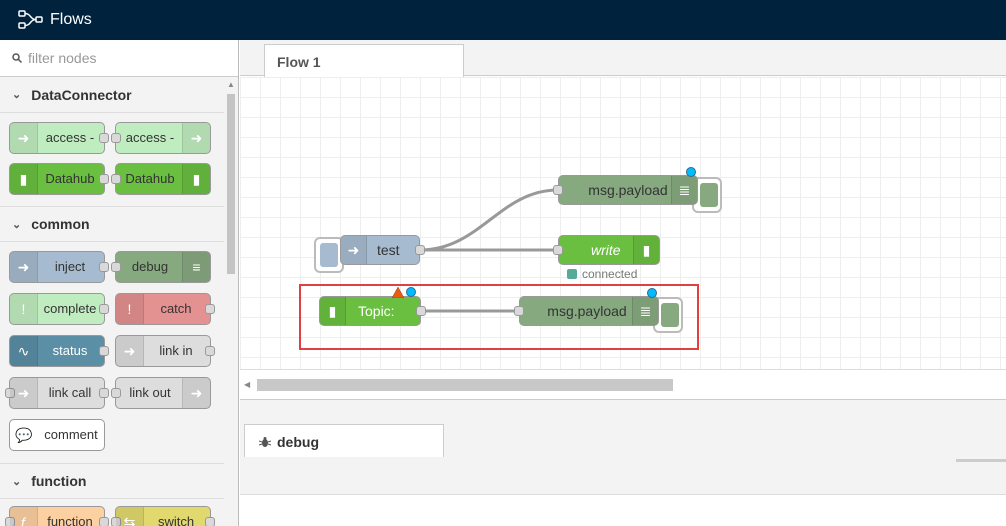  What do you see at coordinates (59, 351) in the screenshot?
I see `palette-node-status: ∿ status` at bounding box center [59, 351].